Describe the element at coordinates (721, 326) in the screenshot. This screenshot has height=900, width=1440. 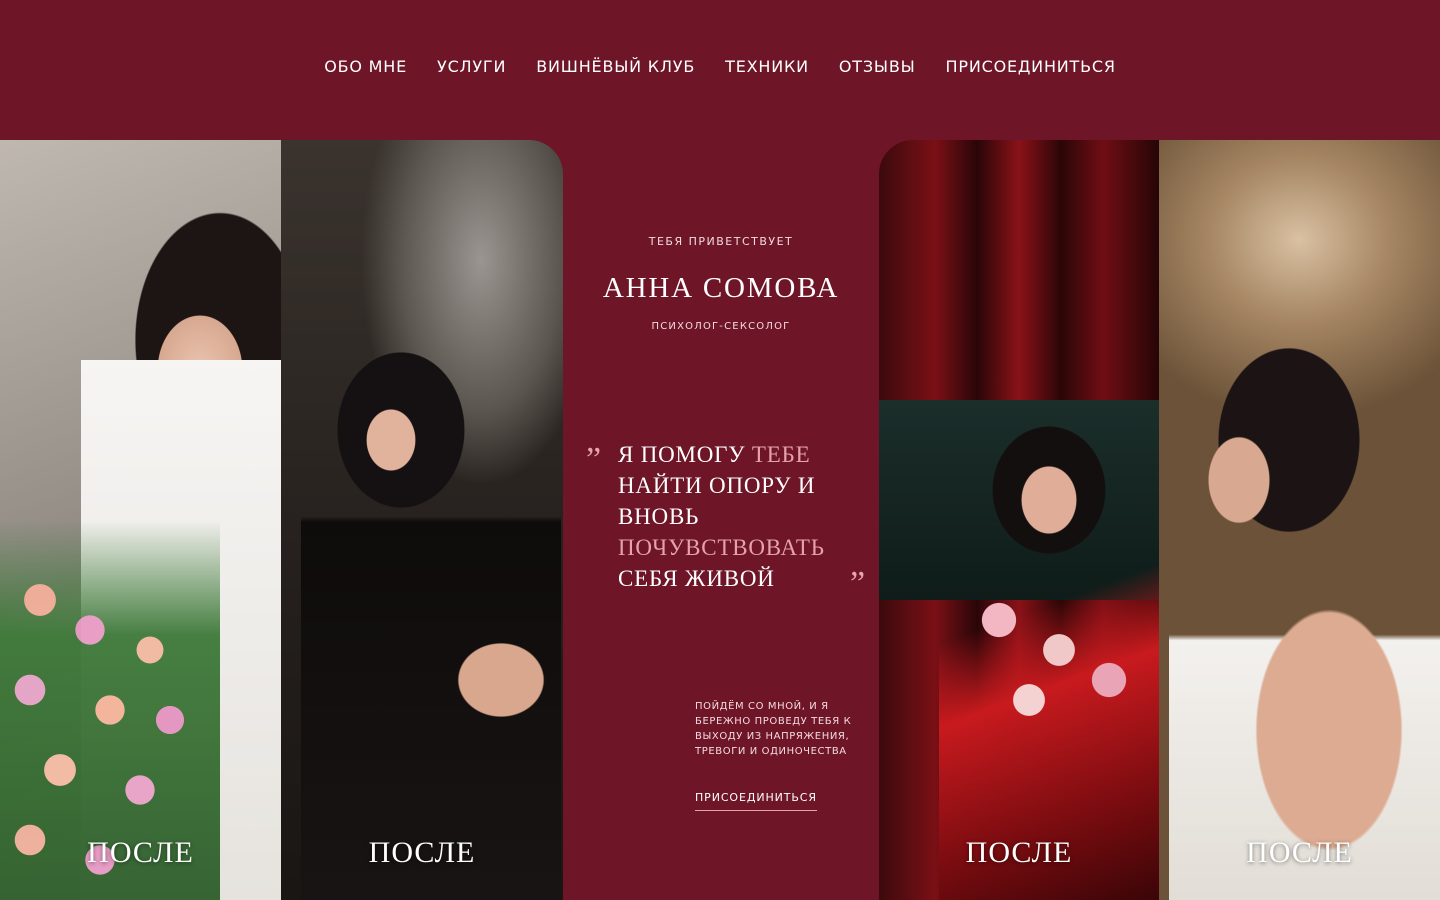
I see `hero-profession: ПСИХОЛОГ-СЕКСОЛОГ` at that location.